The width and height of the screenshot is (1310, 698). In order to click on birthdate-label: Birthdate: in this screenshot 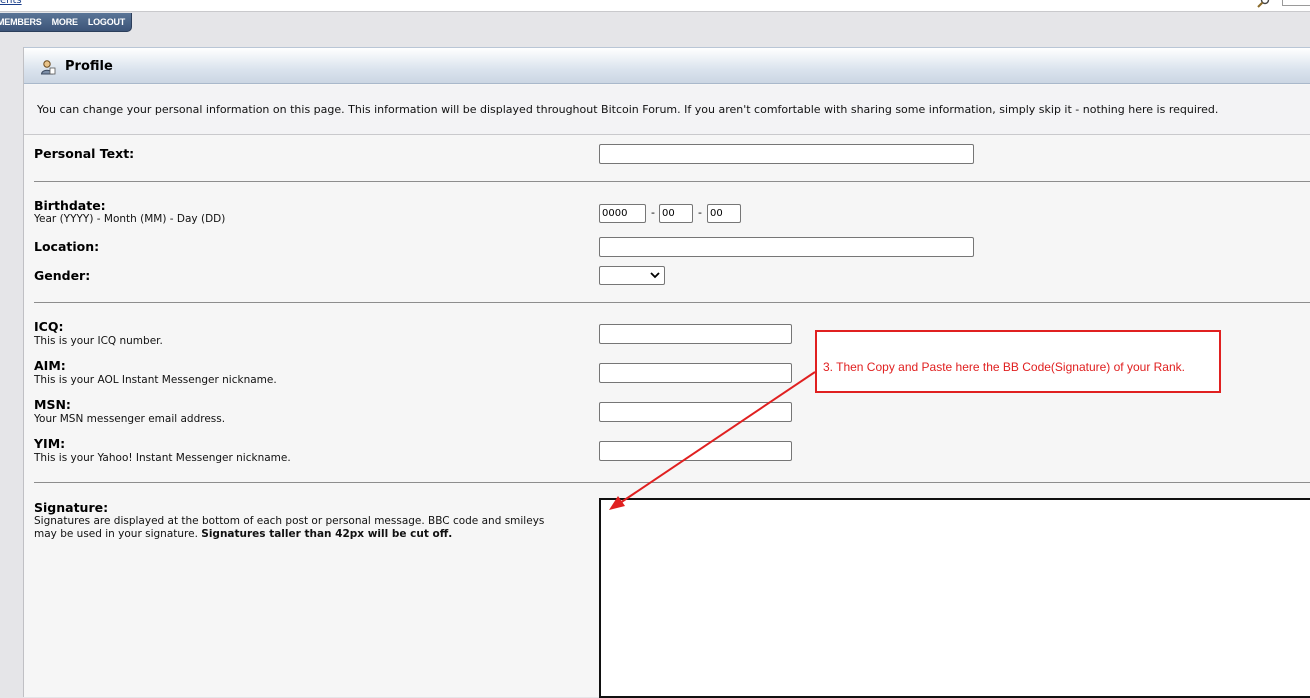, I will do `click(70, 205)`.